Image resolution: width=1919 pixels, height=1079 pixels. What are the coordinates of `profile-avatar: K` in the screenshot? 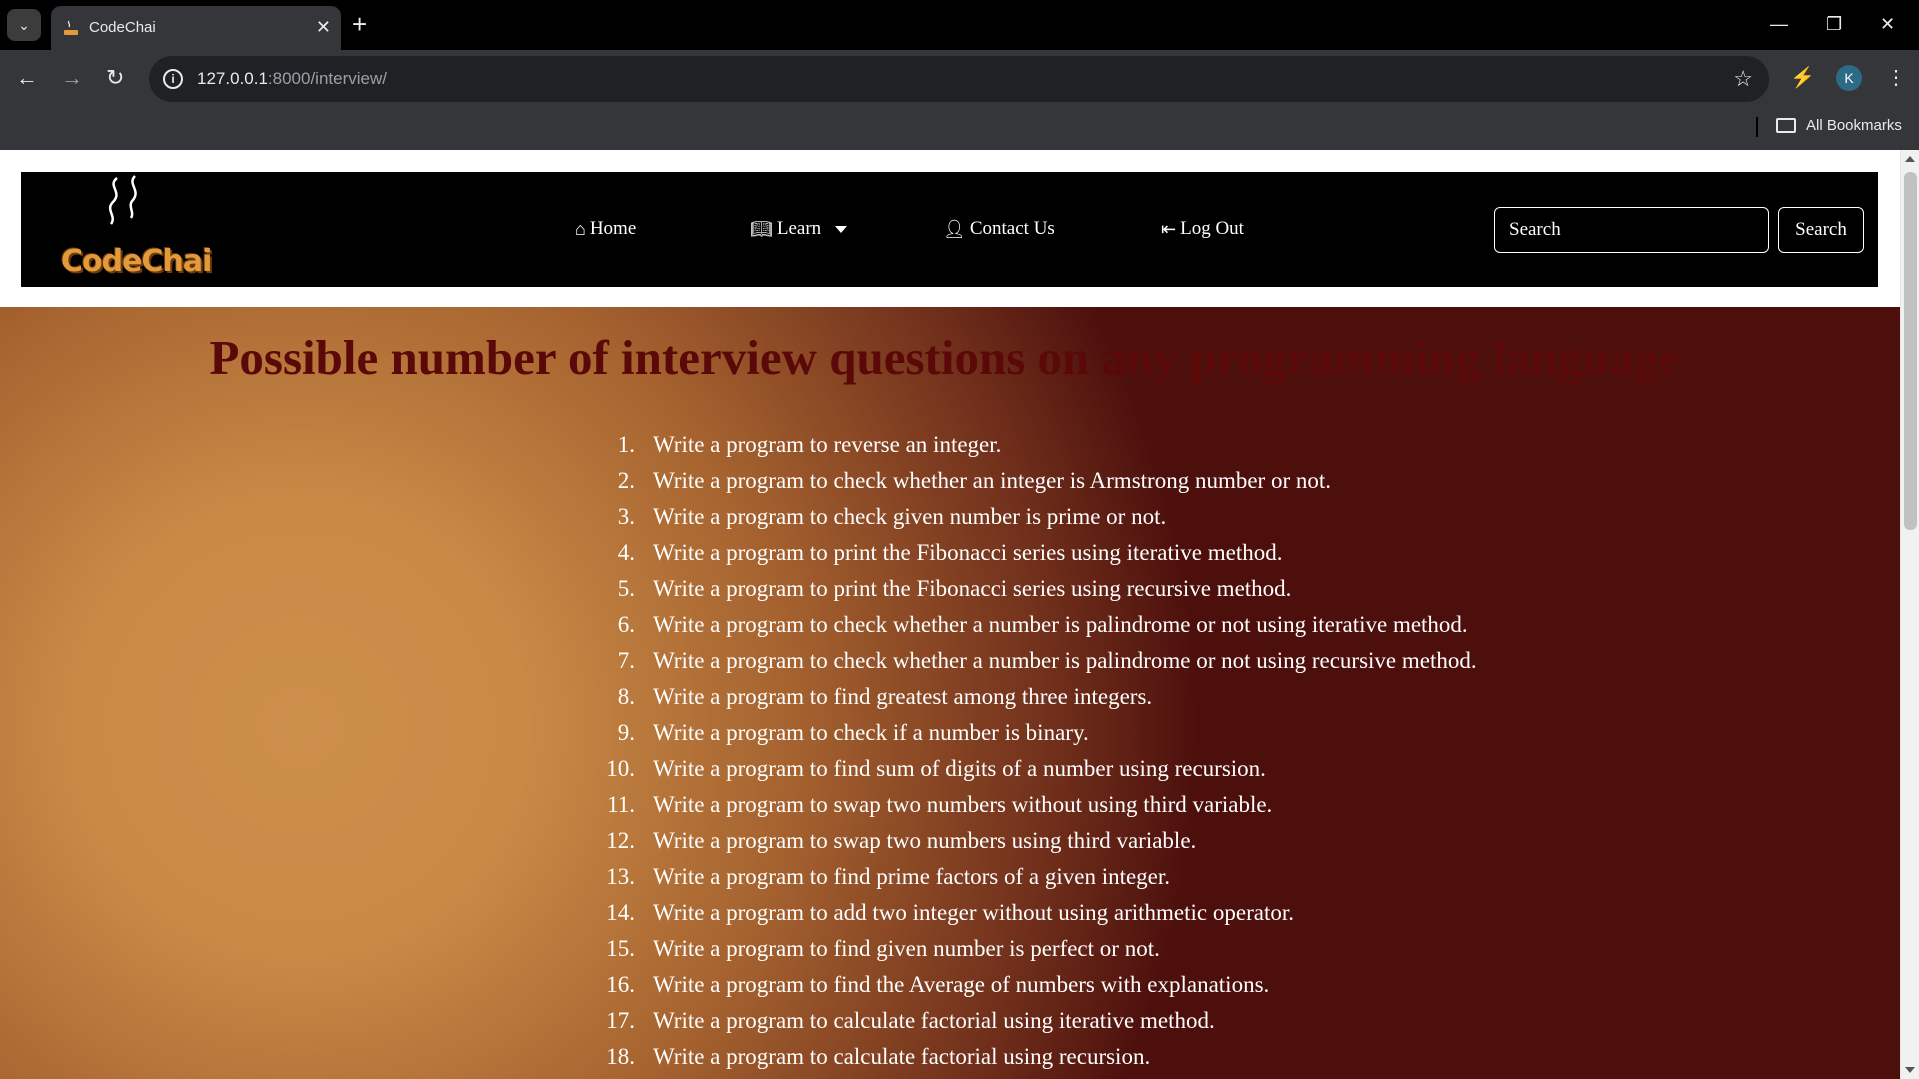 It's located at (1849, 78).